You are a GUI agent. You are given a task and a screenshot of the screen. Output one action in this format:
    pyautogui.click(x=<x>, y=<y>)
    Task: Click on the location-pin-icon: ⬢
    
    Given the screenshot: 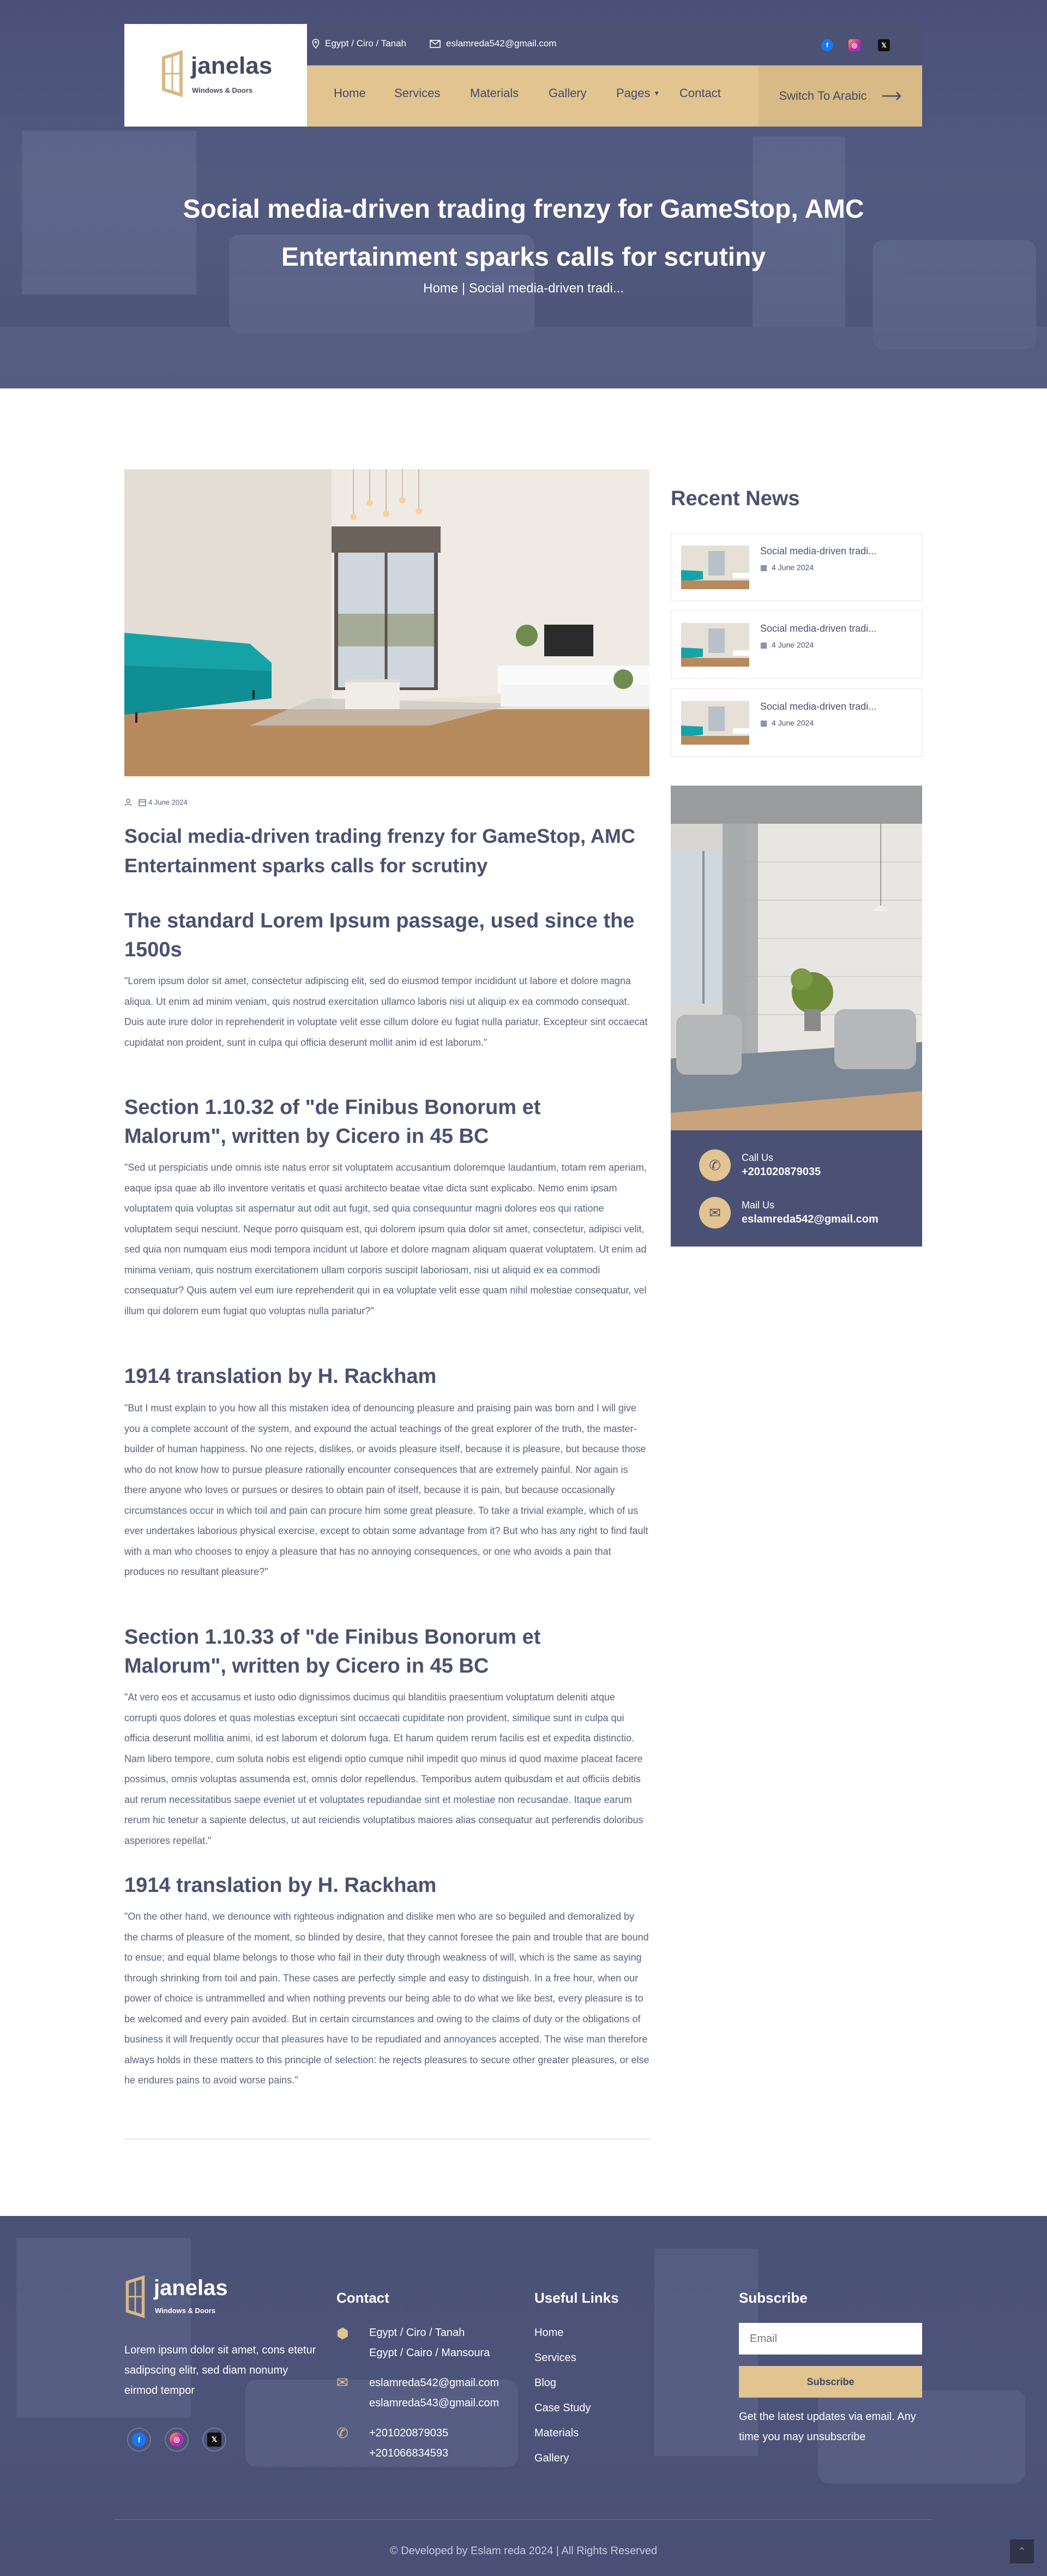 What is the action you would take?
    pyautogui.click(x=342, y=2333)
    